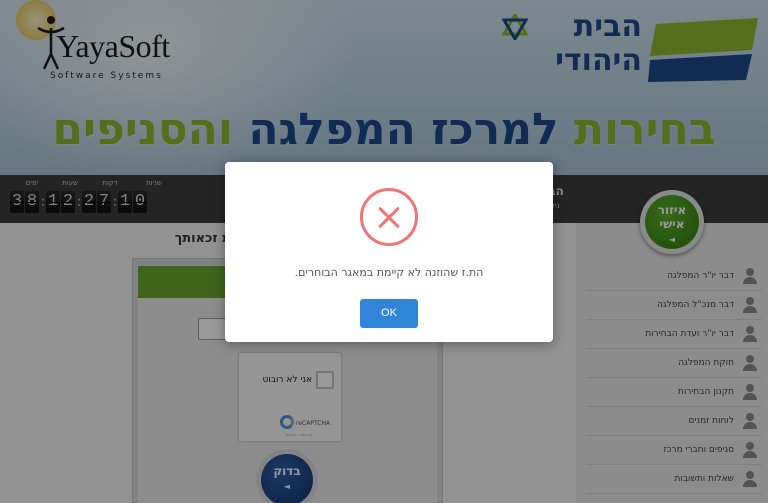 Image resolution: width=768 pixels, height=503 pixels. I want to click on ok-button: OK, so click(389, 313).